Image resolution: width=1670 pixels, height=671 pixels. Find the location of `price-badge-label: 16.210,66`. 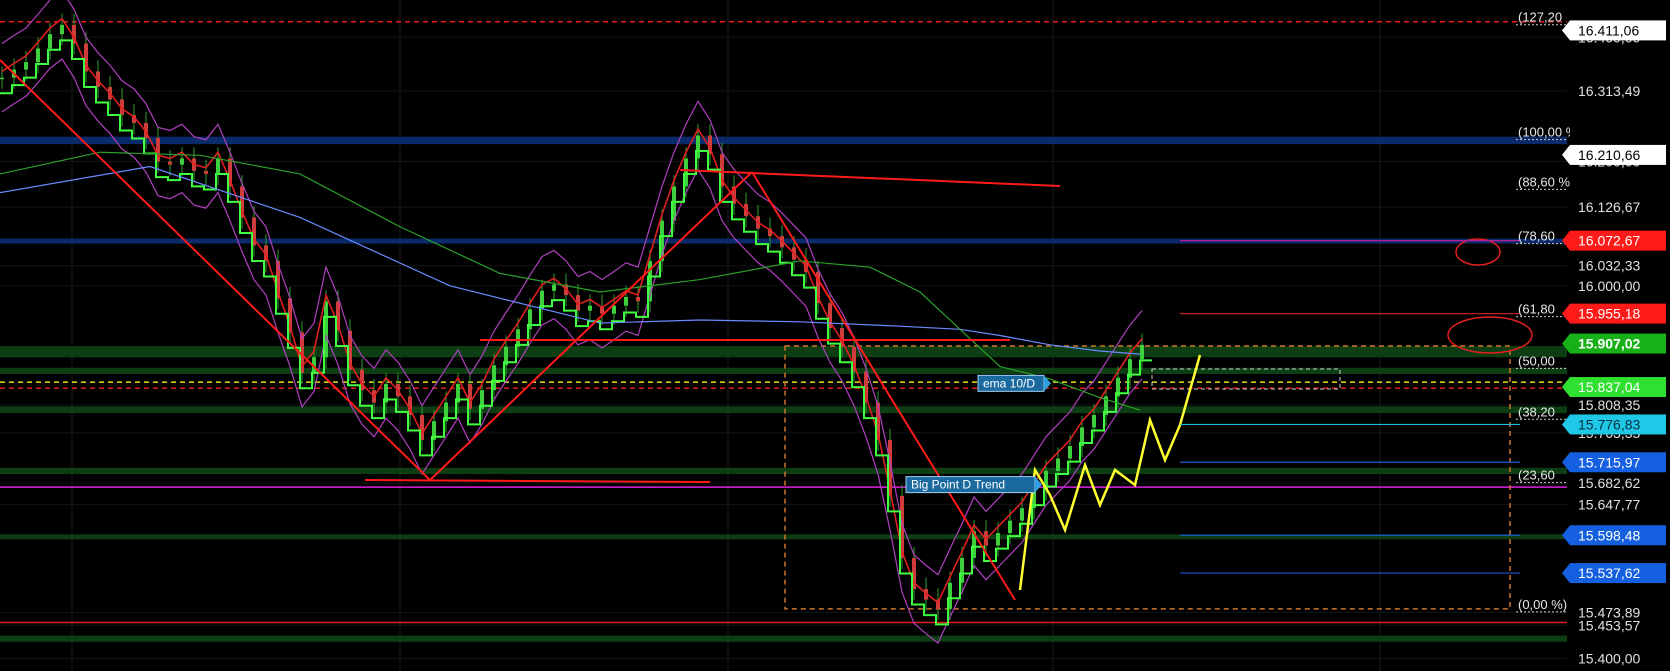

price-badge-label: 16.210,66 is located at coordinates (1609, 155).